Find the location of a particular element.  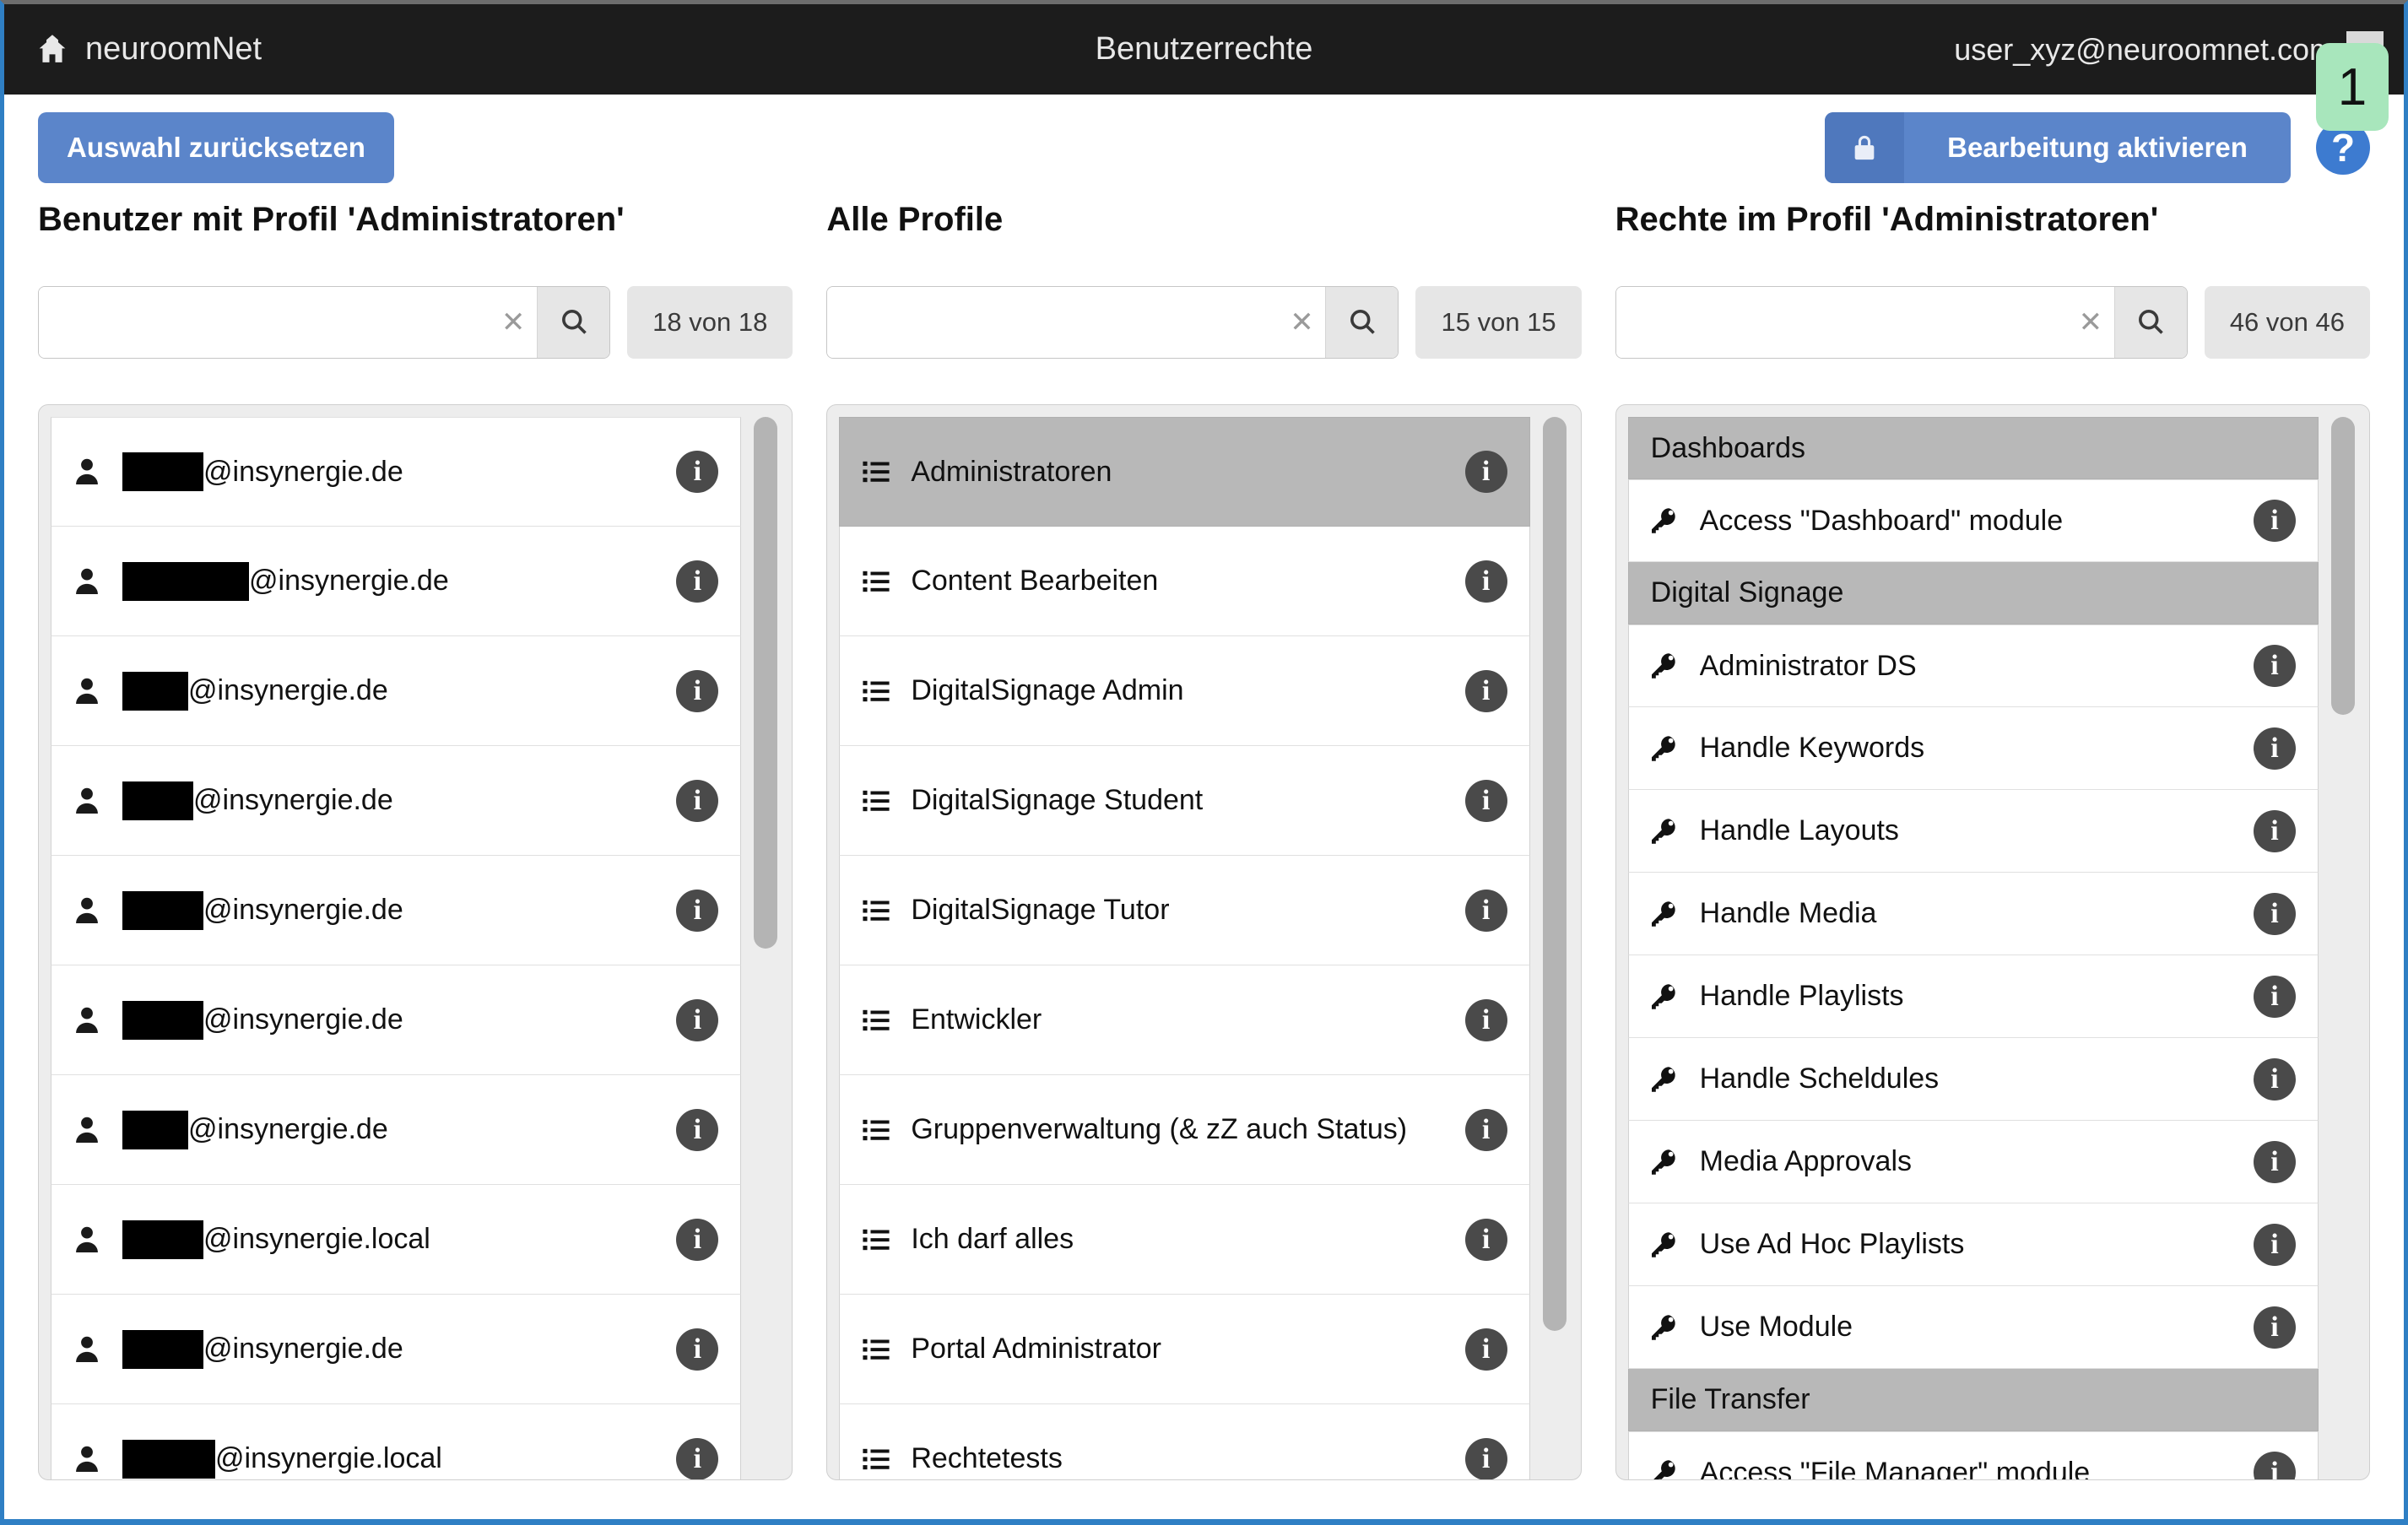

profile-row-selected: Administratoren i is located at coordinates (1184, 472).